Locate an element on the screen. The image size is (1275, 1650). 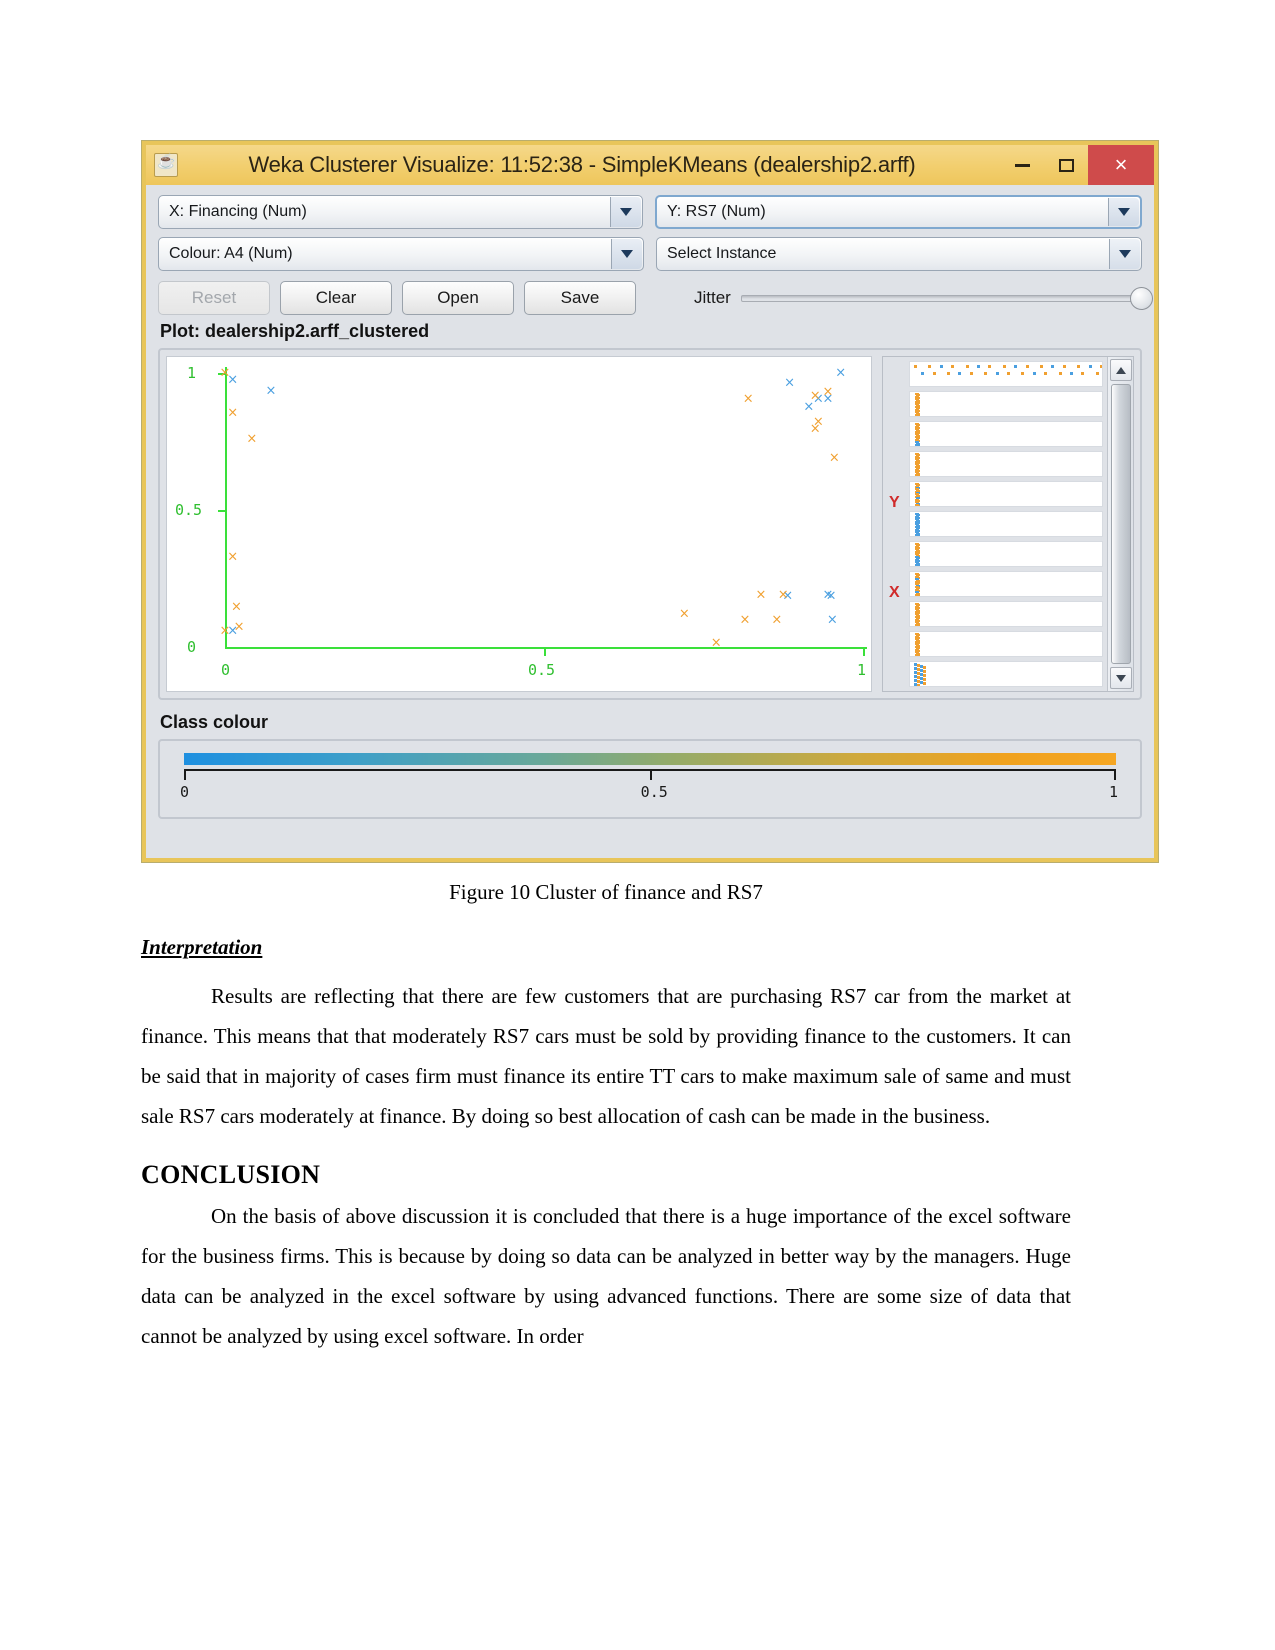
attribute-scrollbar is located at coordinates (1120, 524).